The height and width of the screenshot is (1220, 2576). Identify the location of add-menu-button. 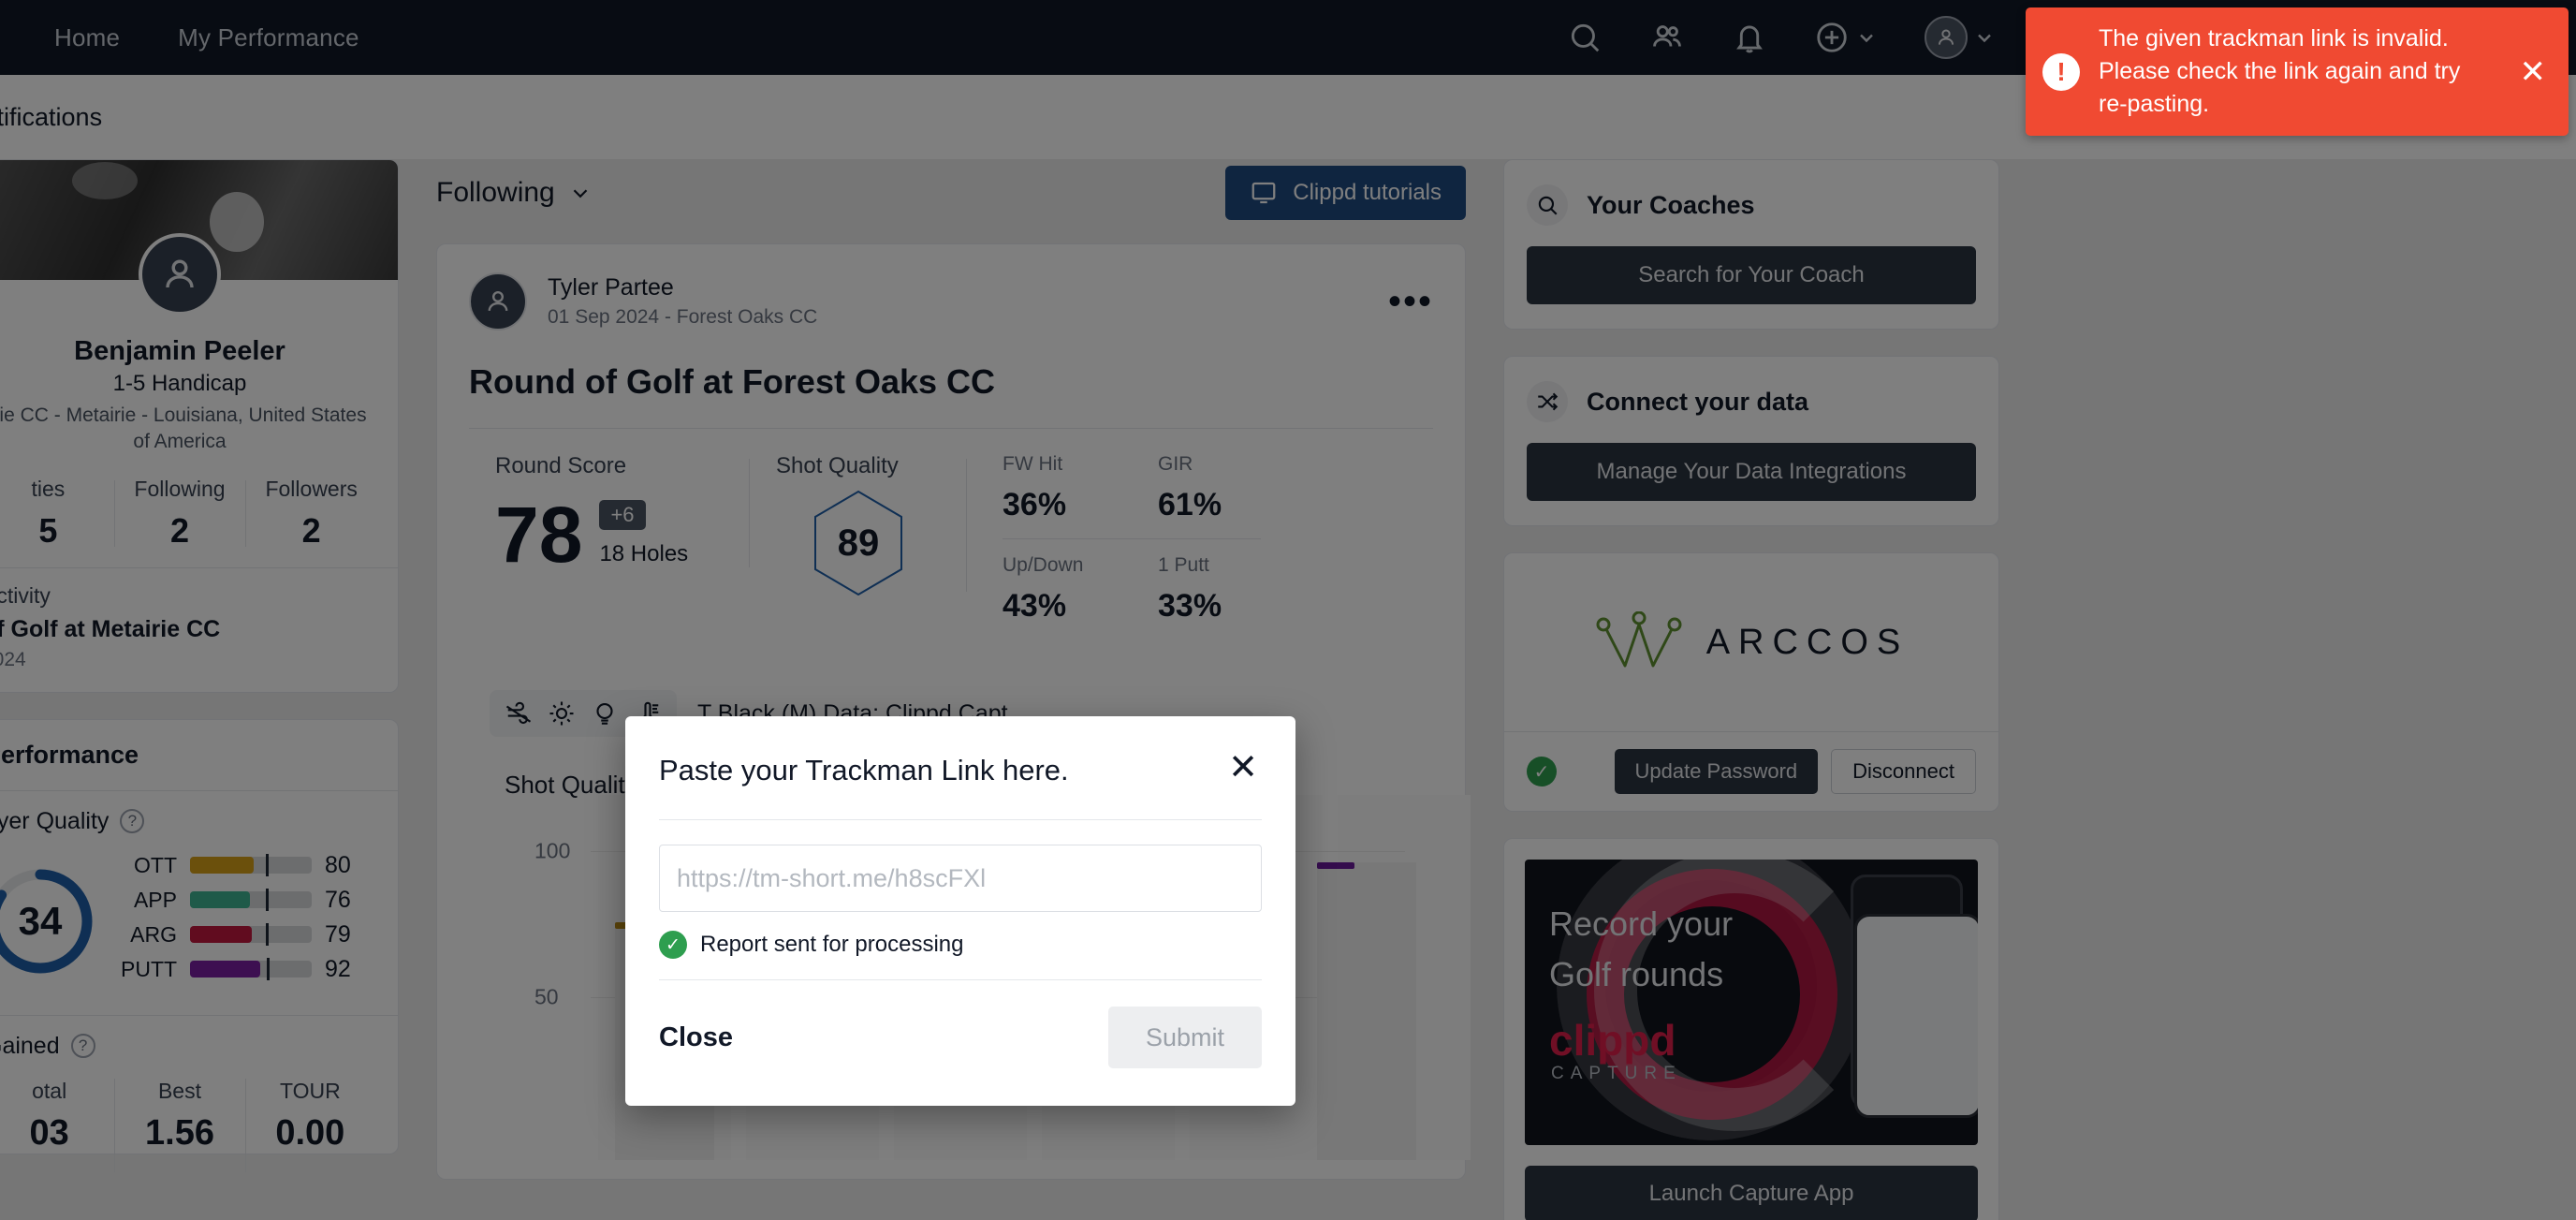
(1846, 37).